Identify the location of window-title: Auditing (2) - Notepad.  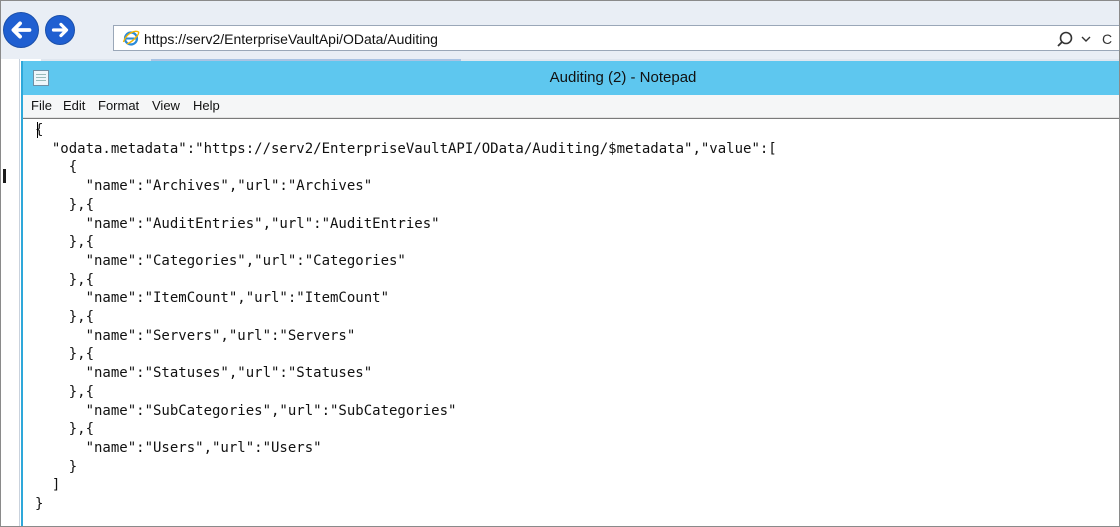
(623, 77).